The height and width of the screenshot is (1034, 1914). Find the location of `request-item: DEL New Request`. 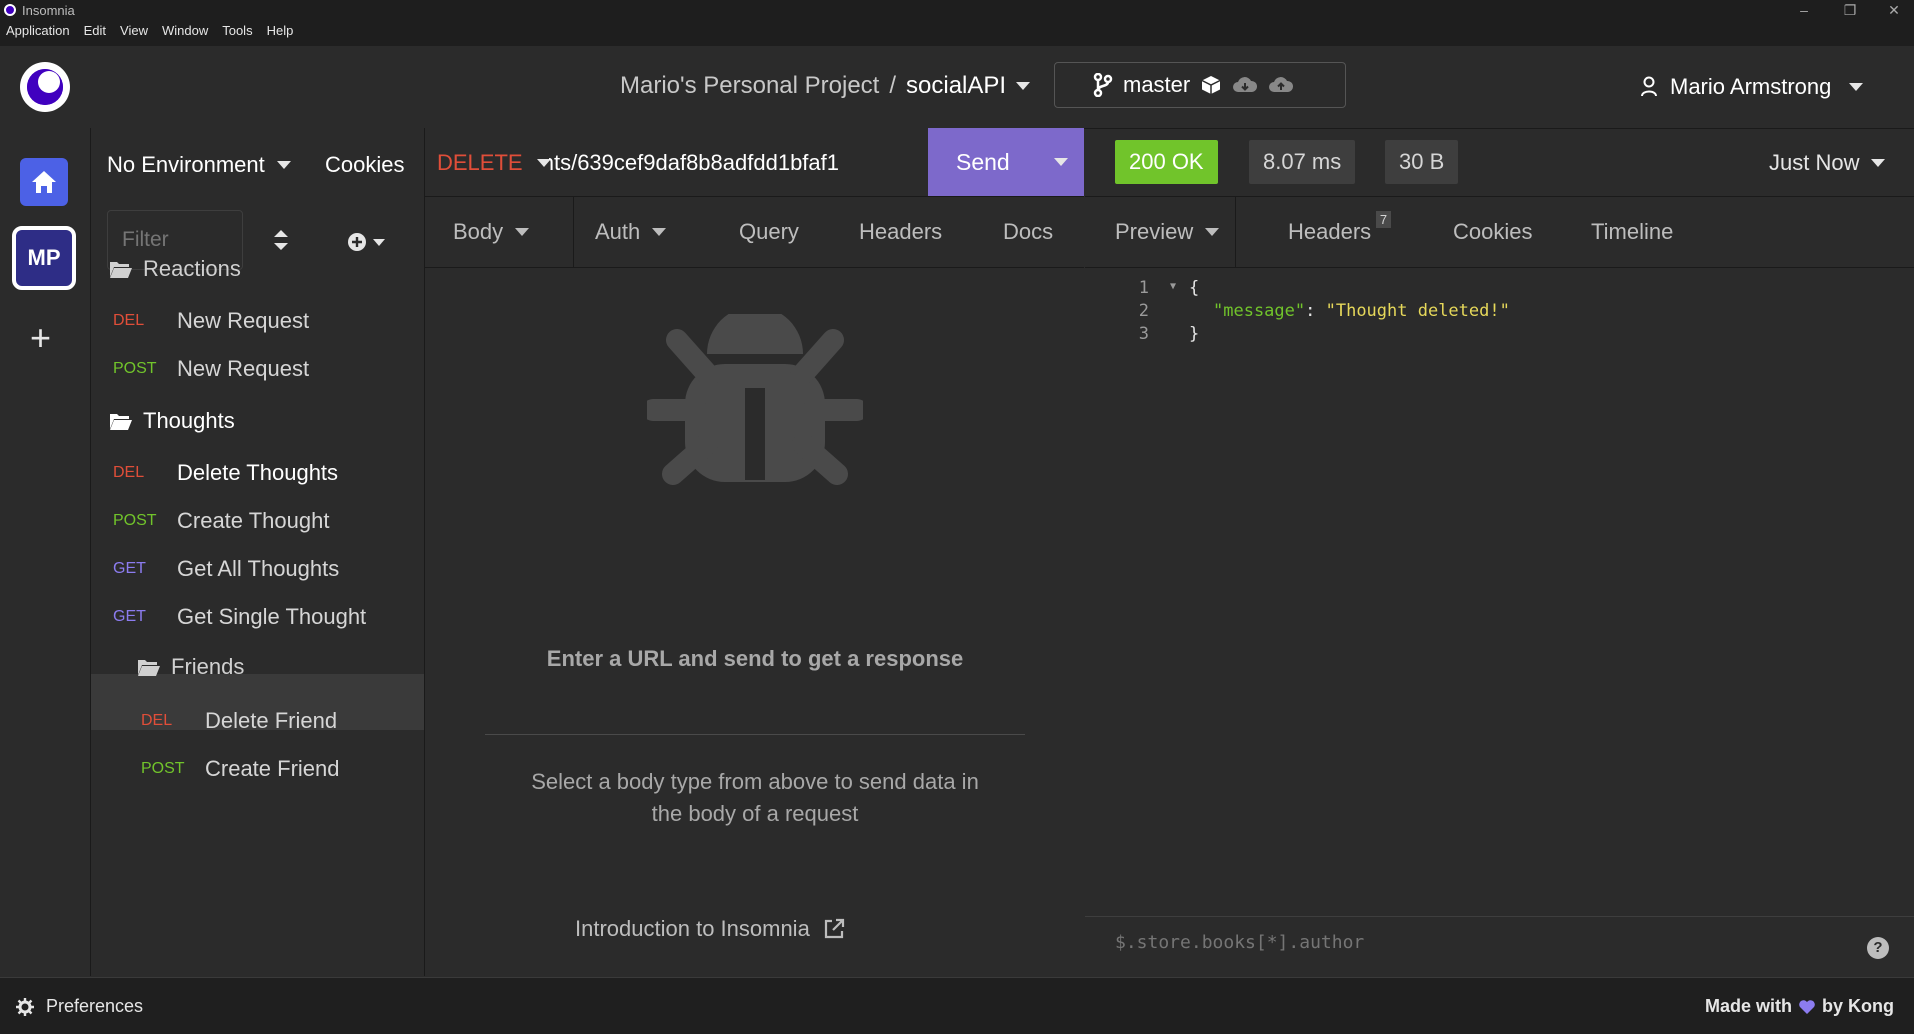

request-item: DEL New Request is located at coordinates (211, 321).